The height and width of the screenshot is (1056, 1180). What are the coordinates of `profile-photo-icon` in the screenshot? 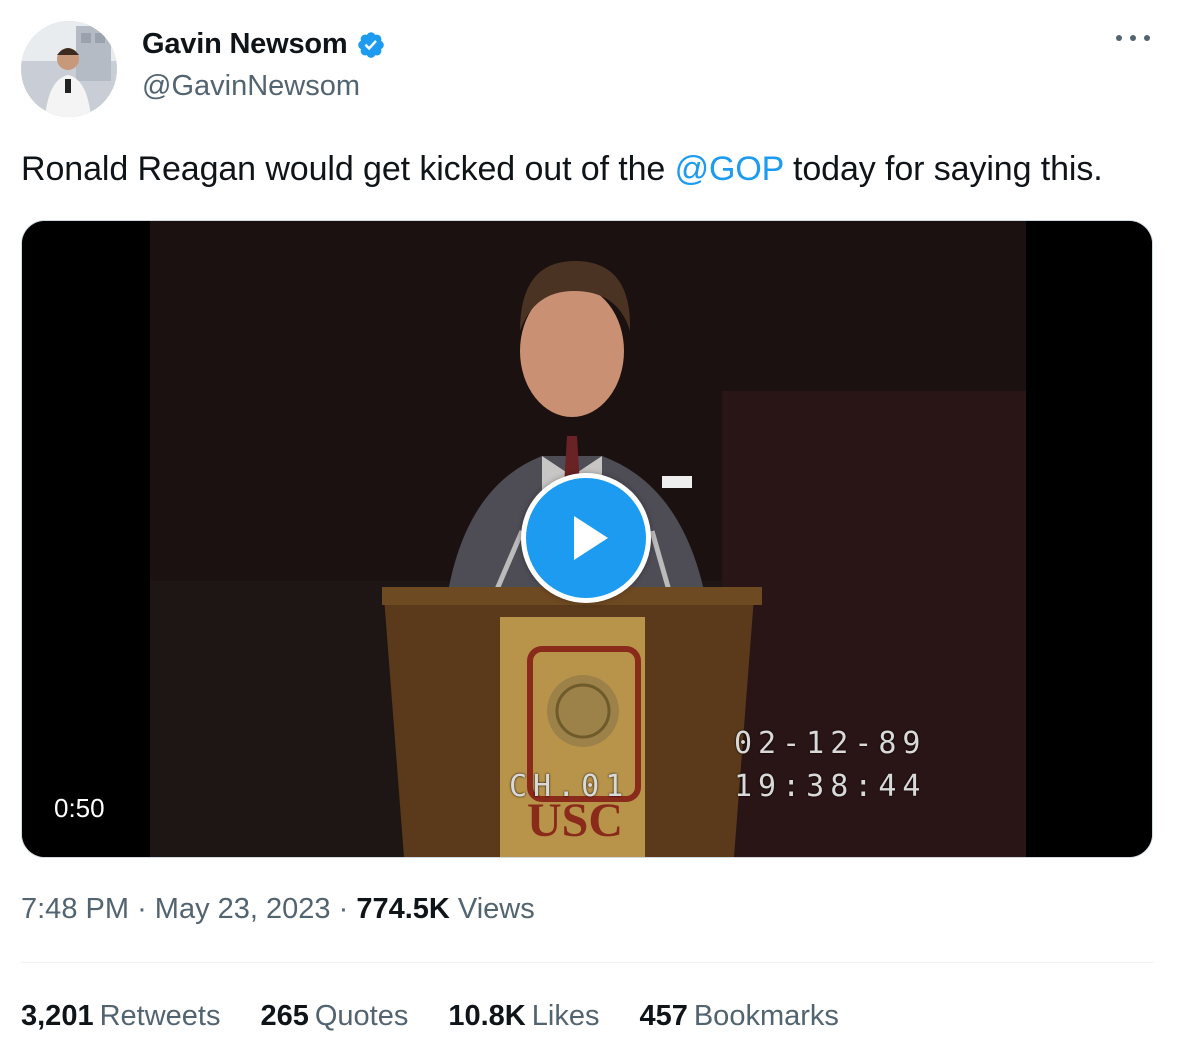 It's located at (69, 69).